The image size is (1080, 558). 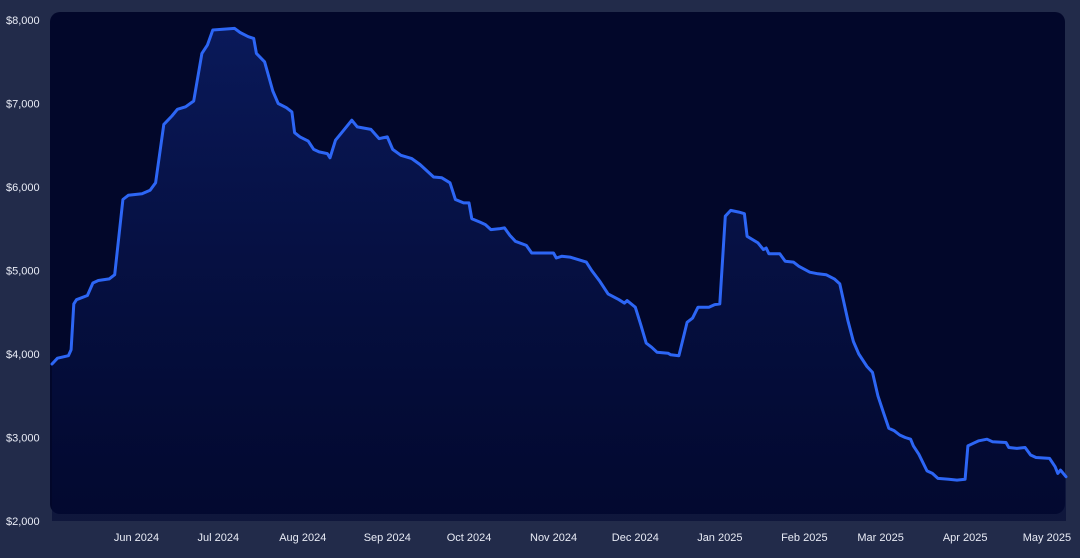 I want to click on x-tick-label: Jul 2024, so click(x=218, y=538).